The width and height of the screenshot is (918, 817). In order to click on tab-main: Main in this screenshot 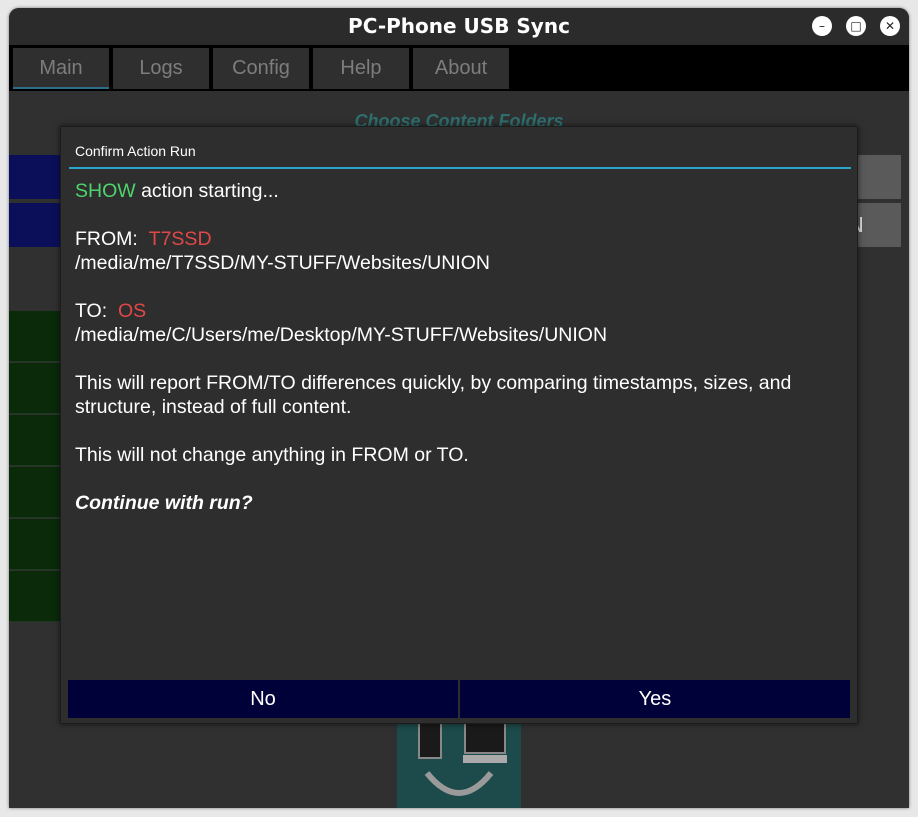, I will do `click(61, 68)`.